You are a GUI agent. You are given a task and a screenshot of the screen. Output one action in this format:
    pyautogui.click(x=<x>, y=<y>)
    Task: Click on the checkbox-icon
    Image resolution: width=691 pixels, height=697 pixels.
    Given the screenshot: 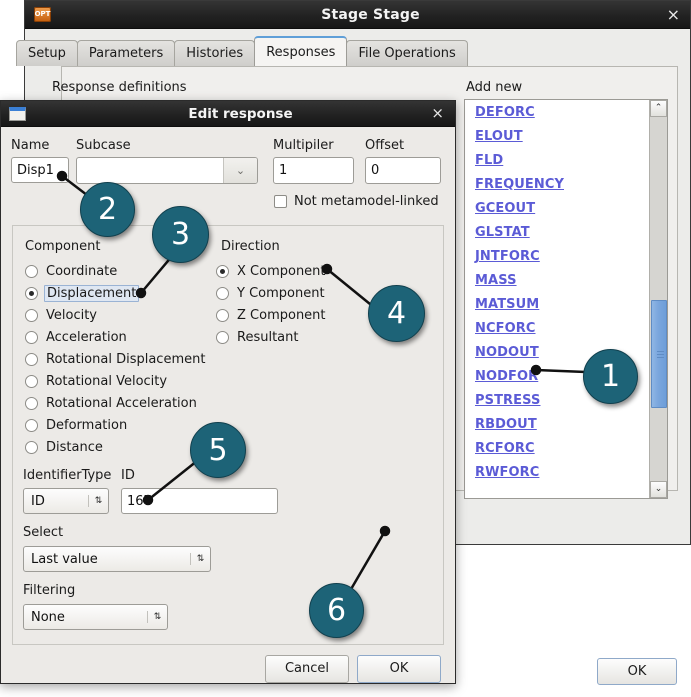 What is the action you would take?
    pyautogui.click(x=280, y=201)
    